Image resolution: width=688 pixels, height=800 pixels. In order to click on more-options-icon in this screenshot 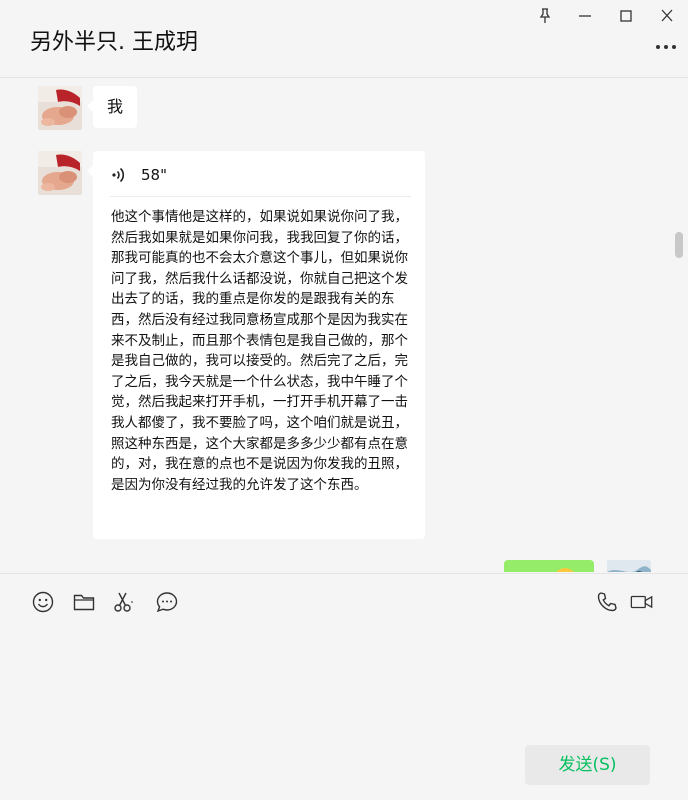, I will do `click(666, 47)`.